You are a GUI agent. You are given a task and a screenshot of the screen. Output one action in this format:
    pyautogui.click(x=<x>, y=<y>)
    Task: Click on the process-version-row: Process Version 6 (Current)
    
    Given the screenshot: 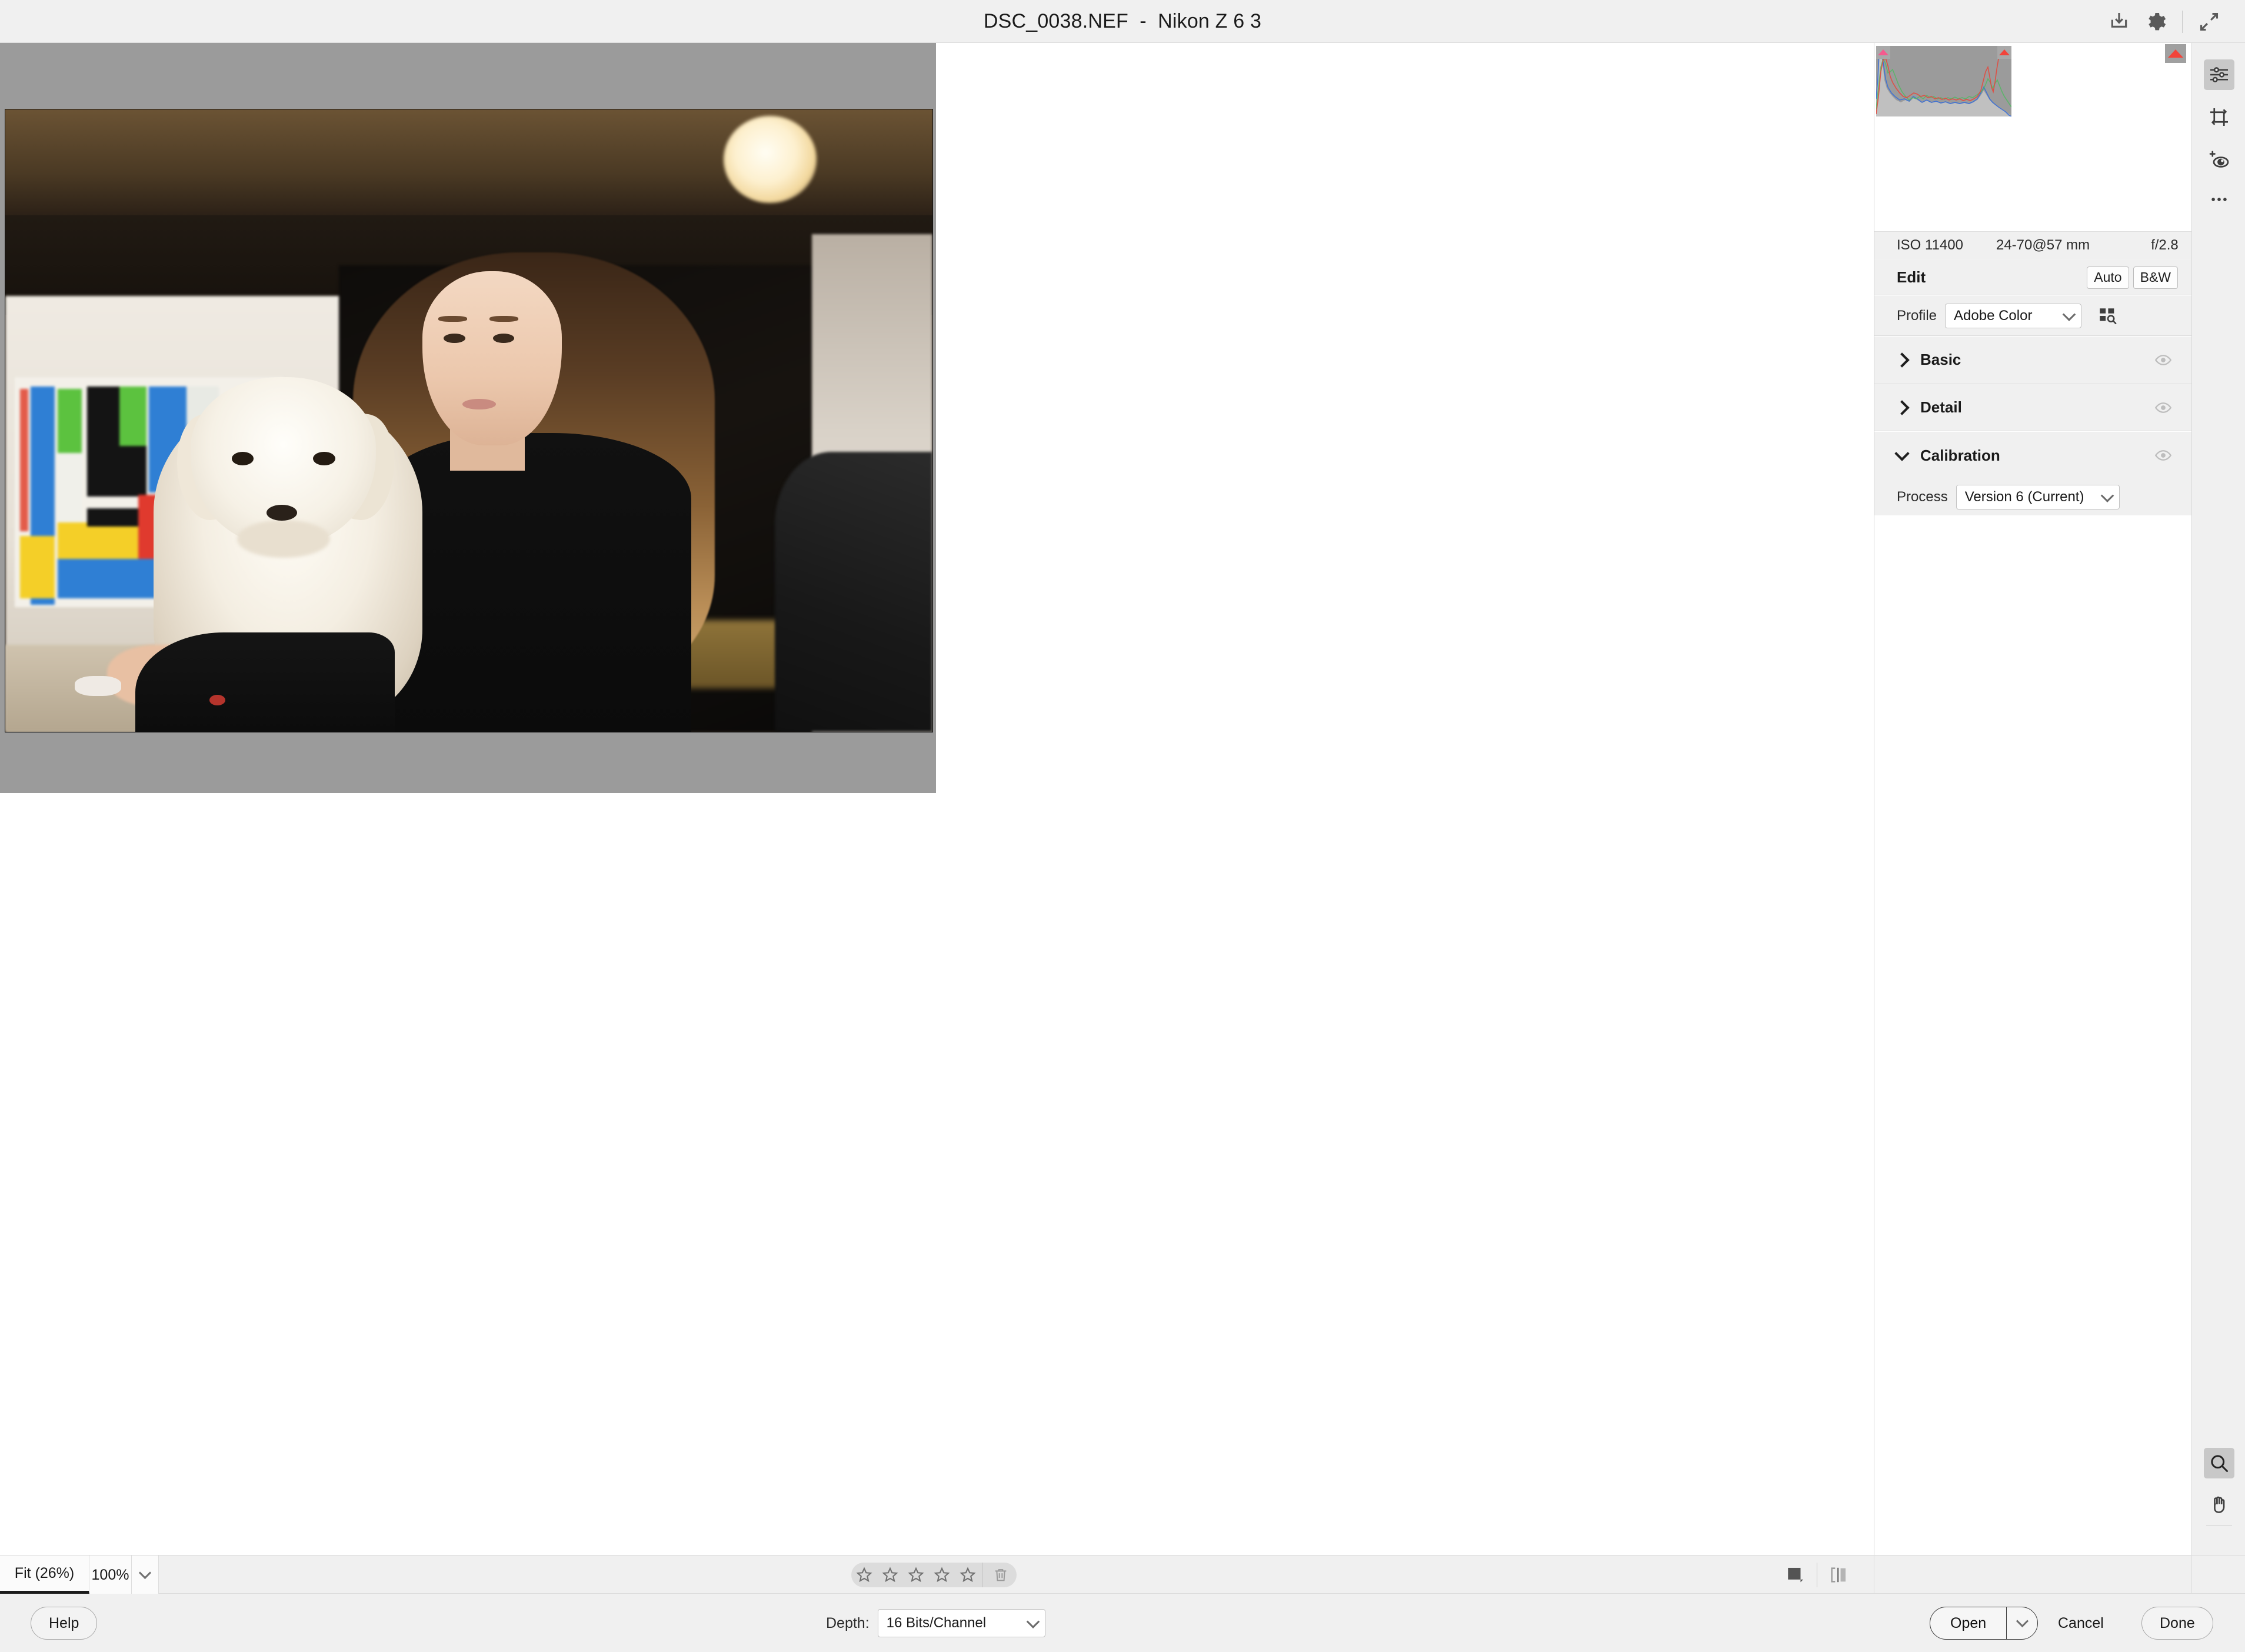 What is the action you would take?
    pyautogui.click(x=2033, y=497)
    